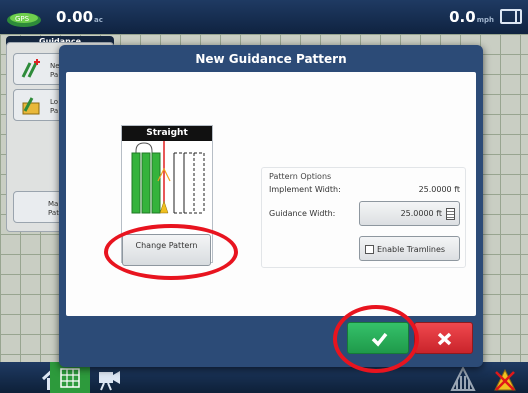 The image size is (528, 393). I want to click on dialog-title: New Guidance Pattern, so click(271, 59).